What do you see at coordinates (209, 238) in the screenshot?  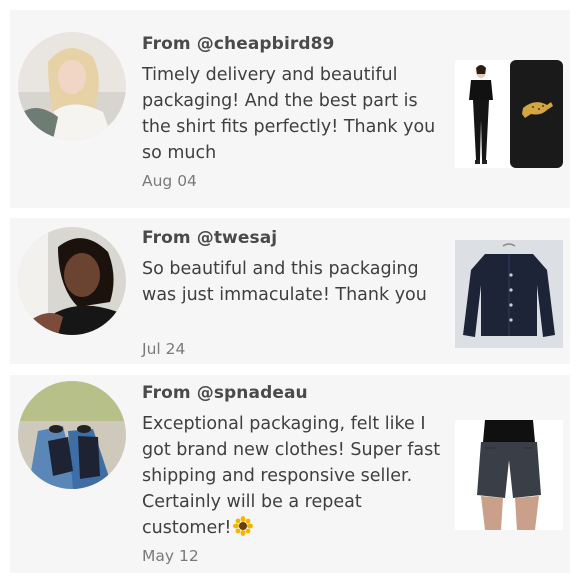 I see `reviewer-name: From @twesaj` at bounding box center [209, 238].